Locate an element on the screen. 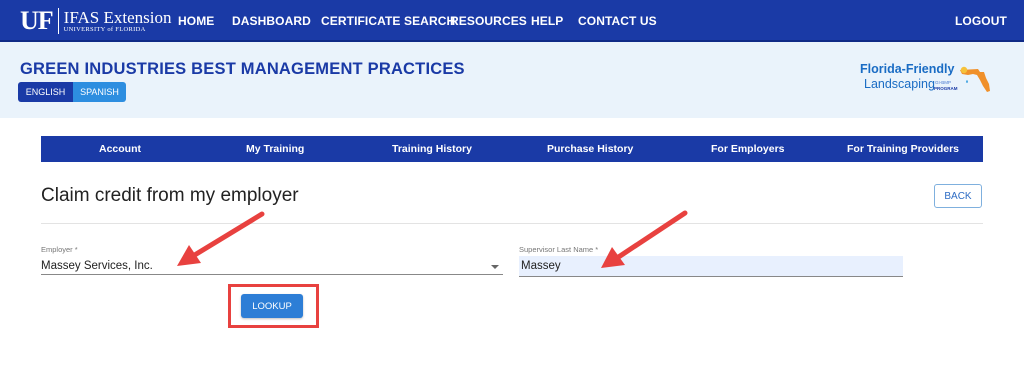 This screenshot has height=369, width=1024. dropdown-caret-icon is located at coordinates (495, 267).